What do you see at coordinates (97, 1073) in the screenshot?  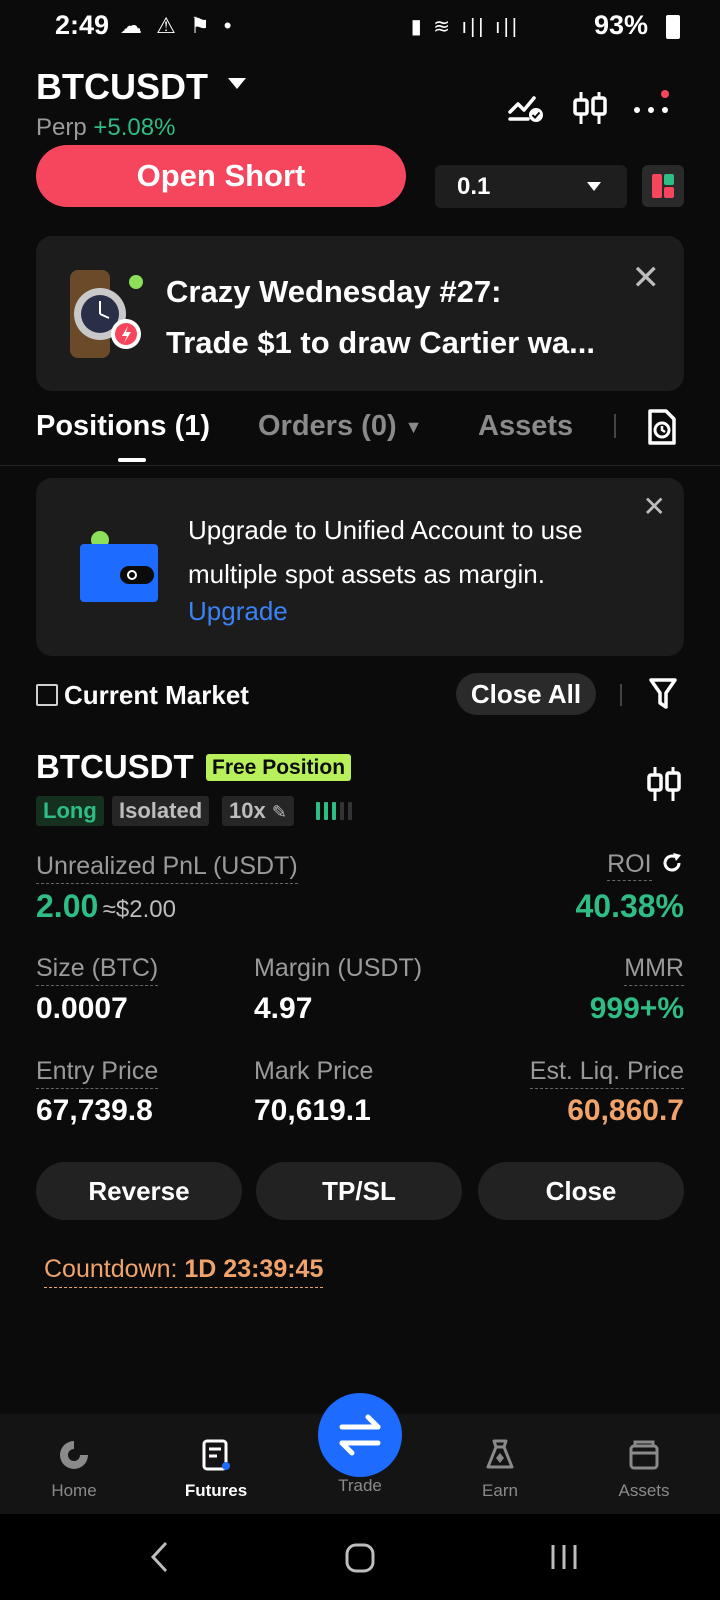 I see `entry-price-label: Entry Price` at bounding box center [97, 1073].